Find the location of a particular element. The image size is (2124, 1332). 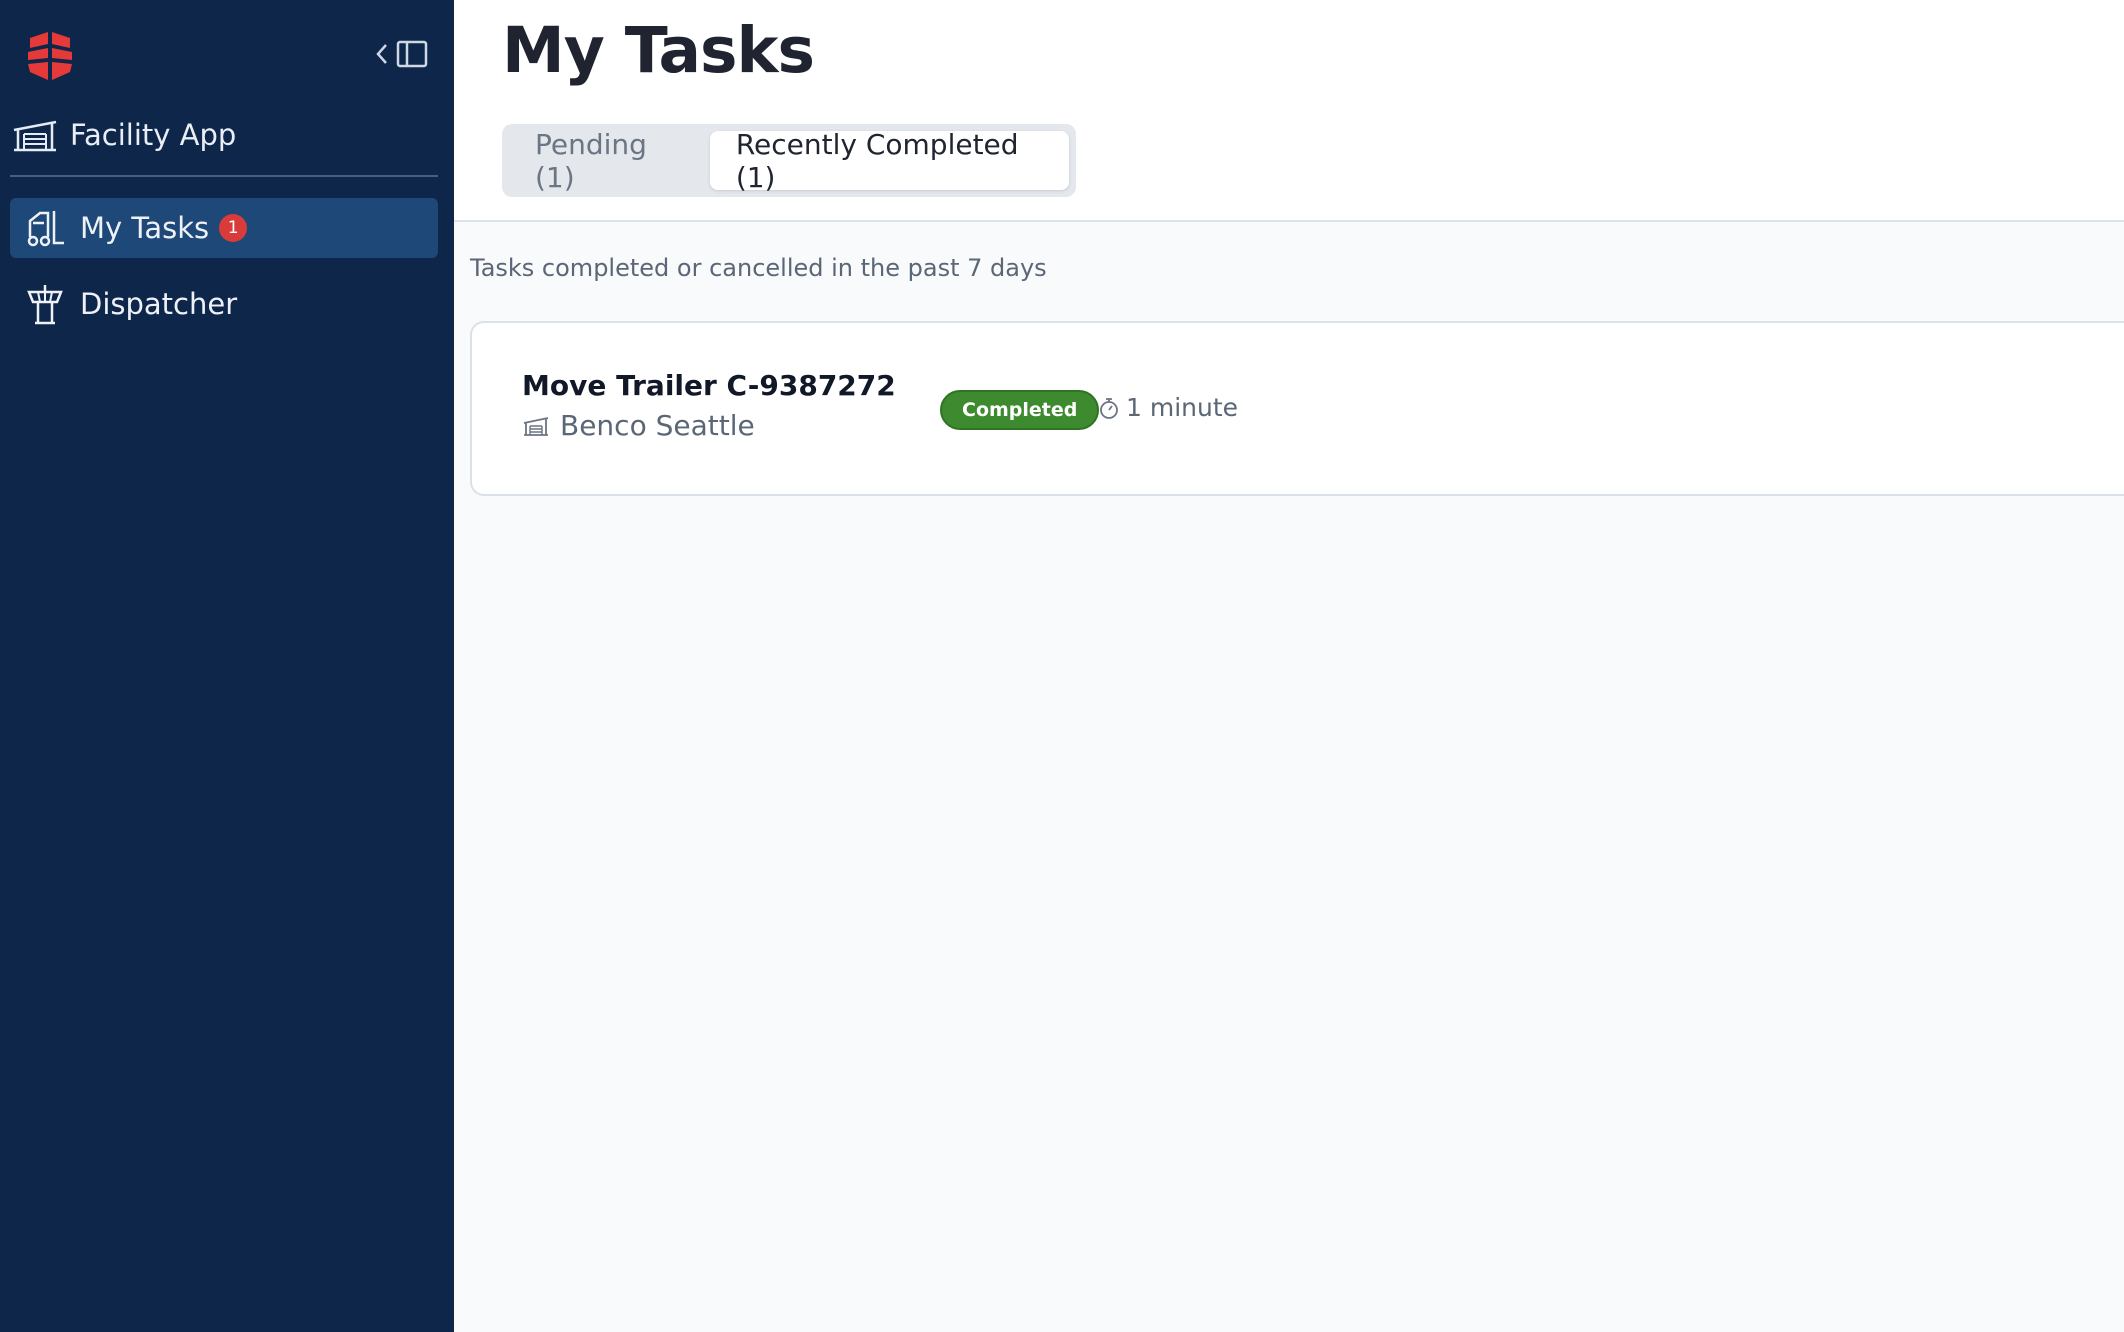

sidebar-item-label: Dispatcher is located at coordinates (159, 304).